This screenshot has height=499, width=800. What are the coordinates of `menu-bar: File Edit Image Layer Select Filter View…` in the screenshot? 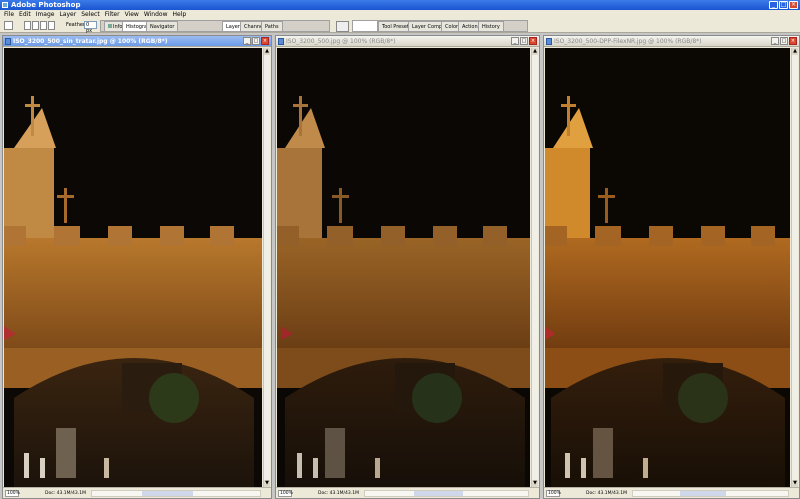 It's located at (400, 14).